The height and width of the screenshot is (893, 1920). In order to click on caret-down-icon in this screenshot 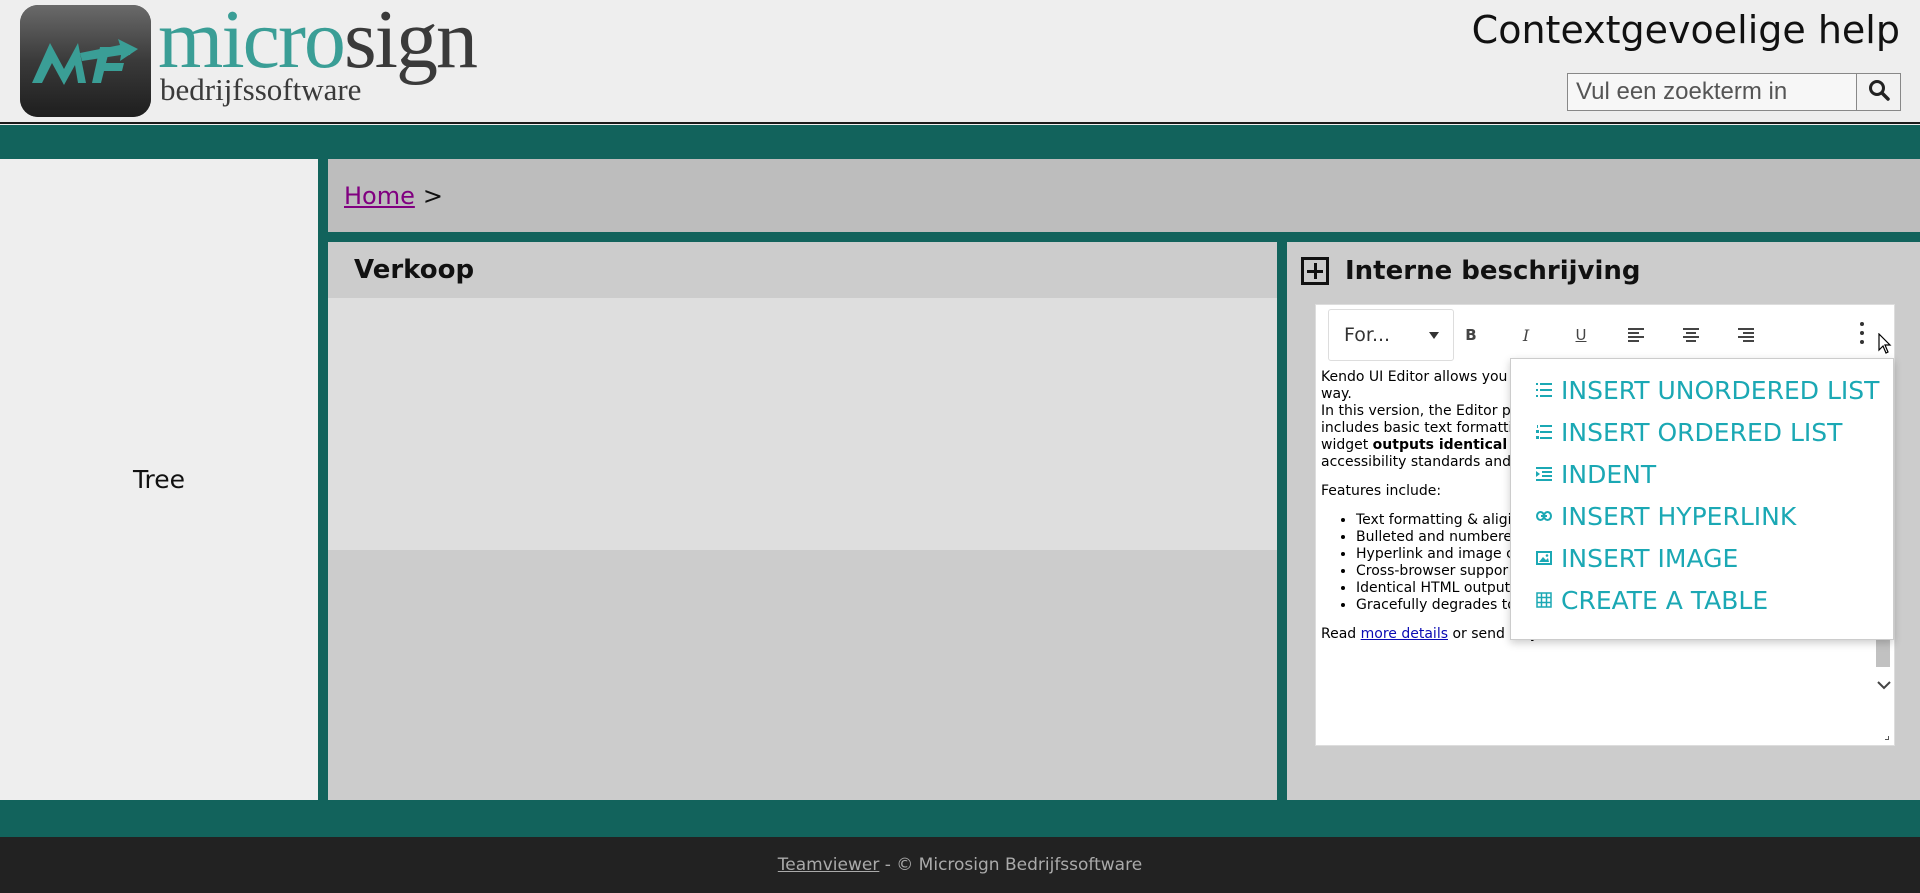, I will do `click(1434, 335)`.